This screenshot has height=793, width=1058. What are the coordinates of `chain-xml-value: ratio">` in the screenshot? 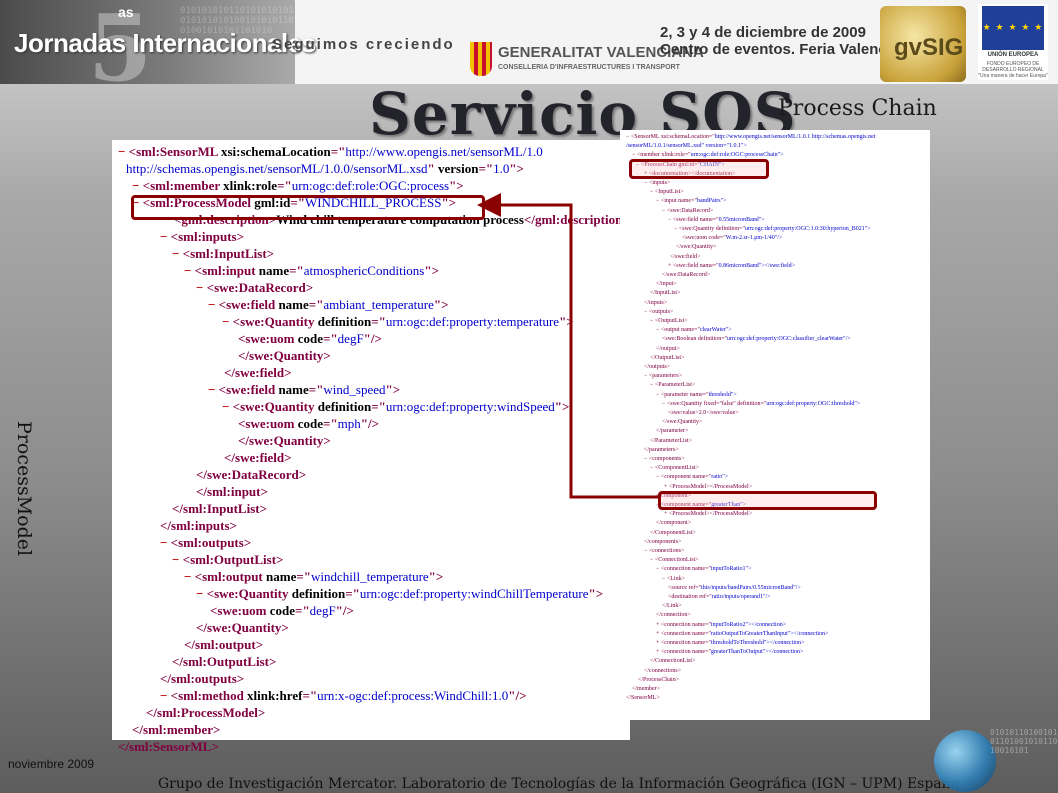 It's located at (720, 477).